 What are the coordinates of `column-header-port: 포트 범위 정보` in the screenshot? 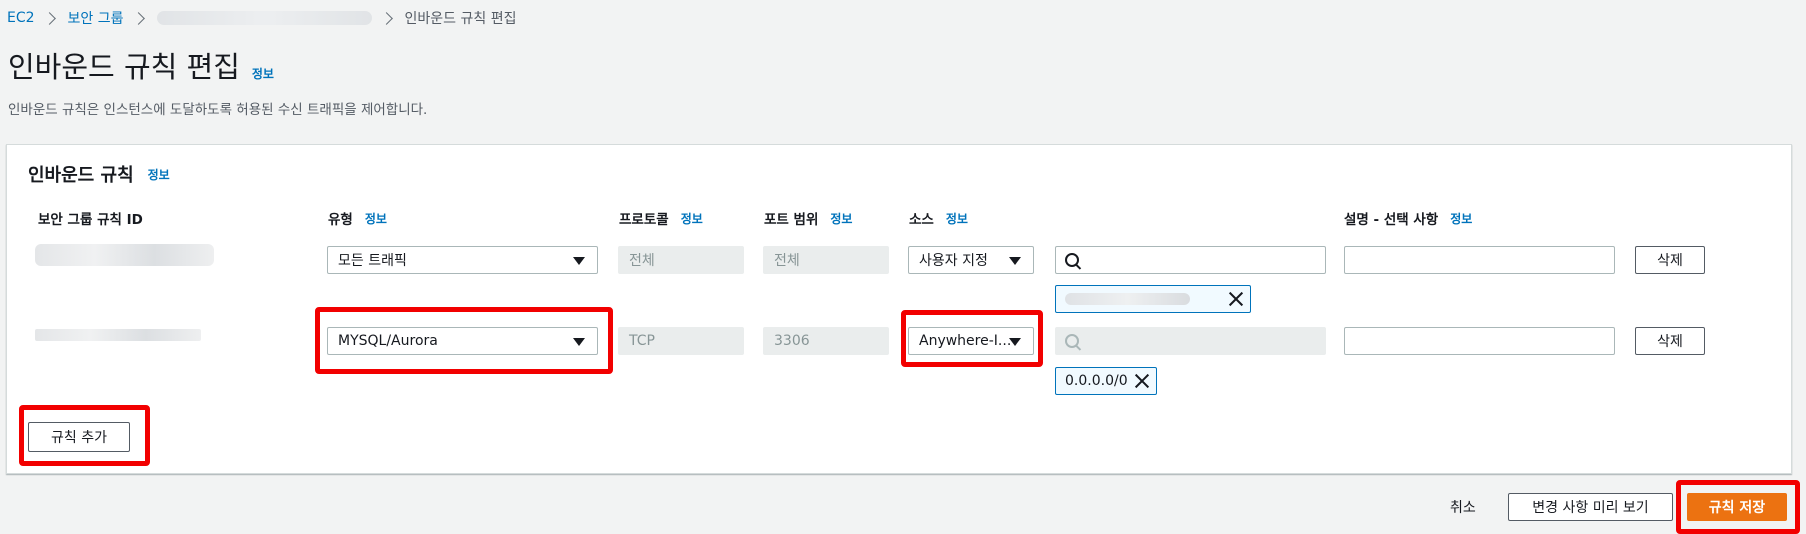 It's located at (808, 218).